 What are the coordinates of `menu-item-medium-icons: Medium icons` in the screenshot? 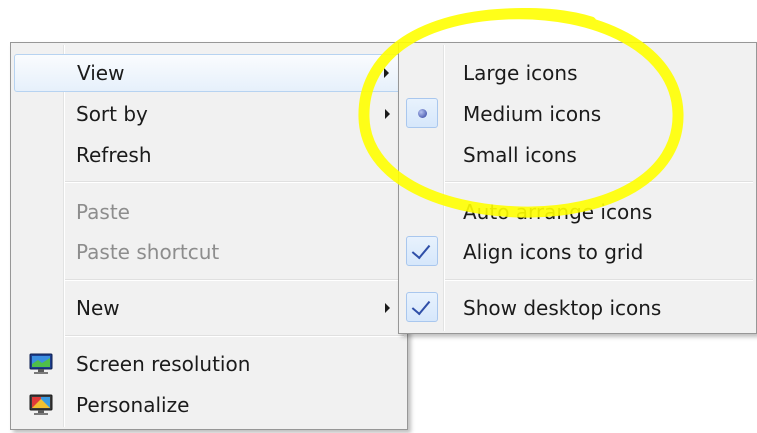 It's located at (577, 114).